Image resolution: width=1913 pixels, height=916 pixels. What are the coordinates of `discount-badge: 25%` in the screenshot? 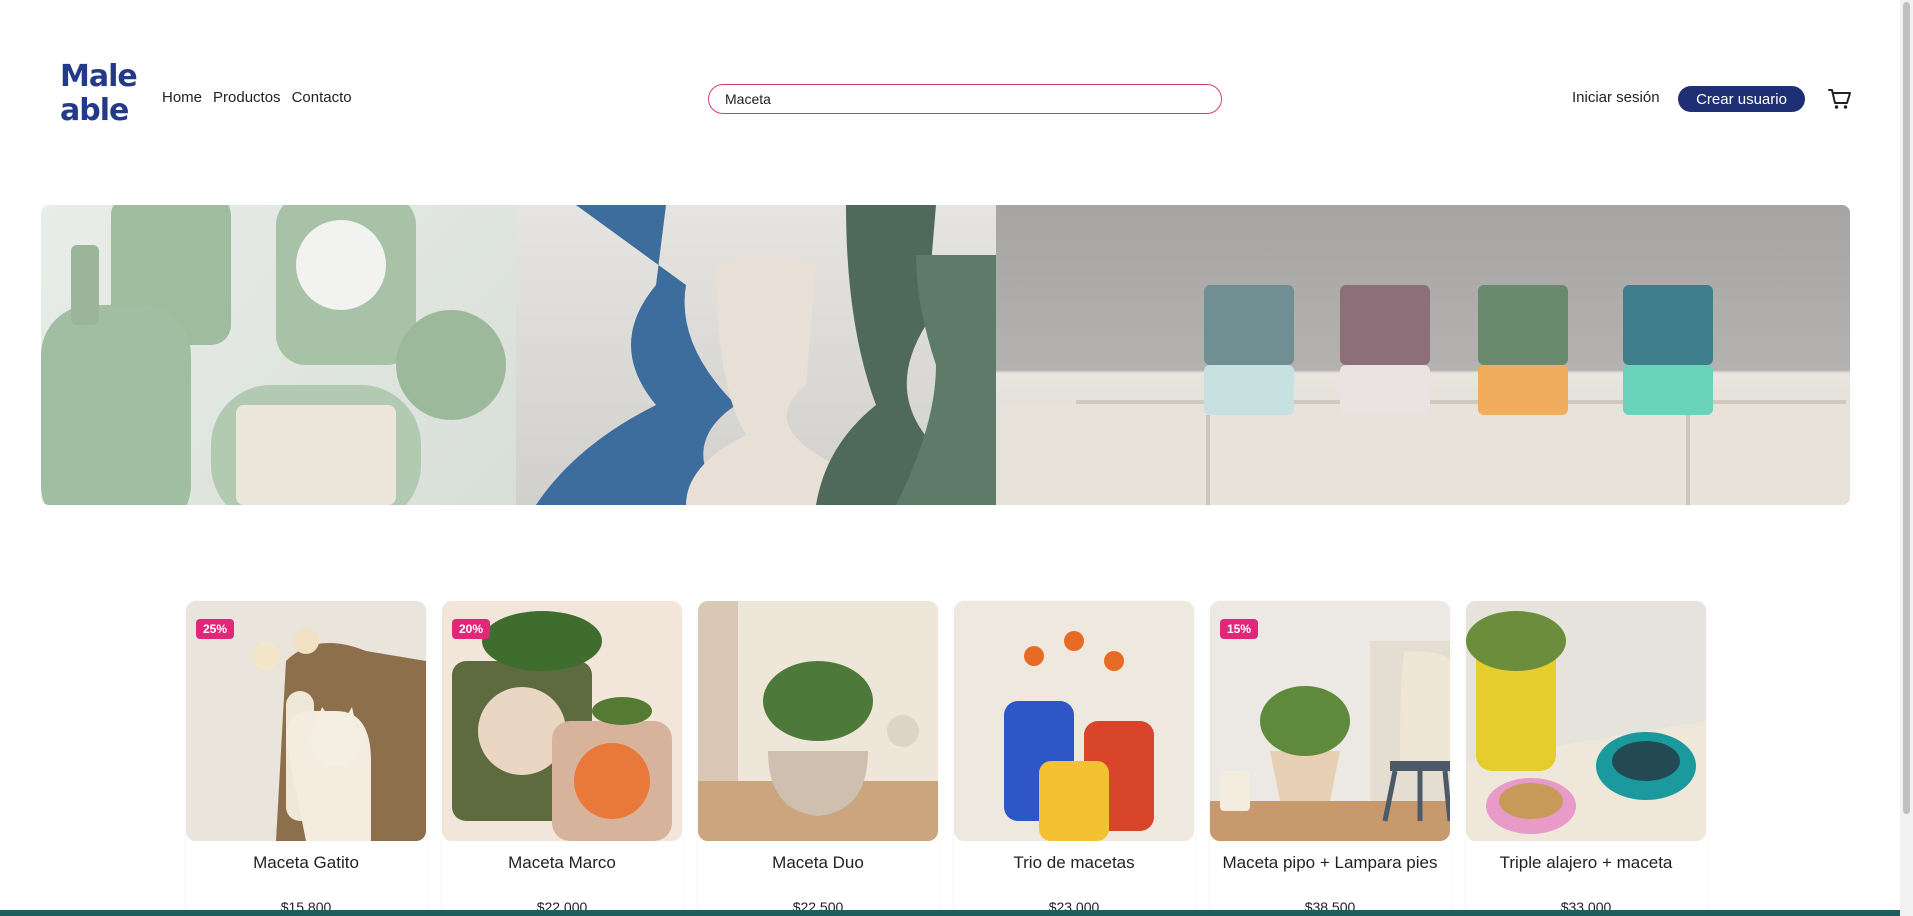 It's located at (215, 629).